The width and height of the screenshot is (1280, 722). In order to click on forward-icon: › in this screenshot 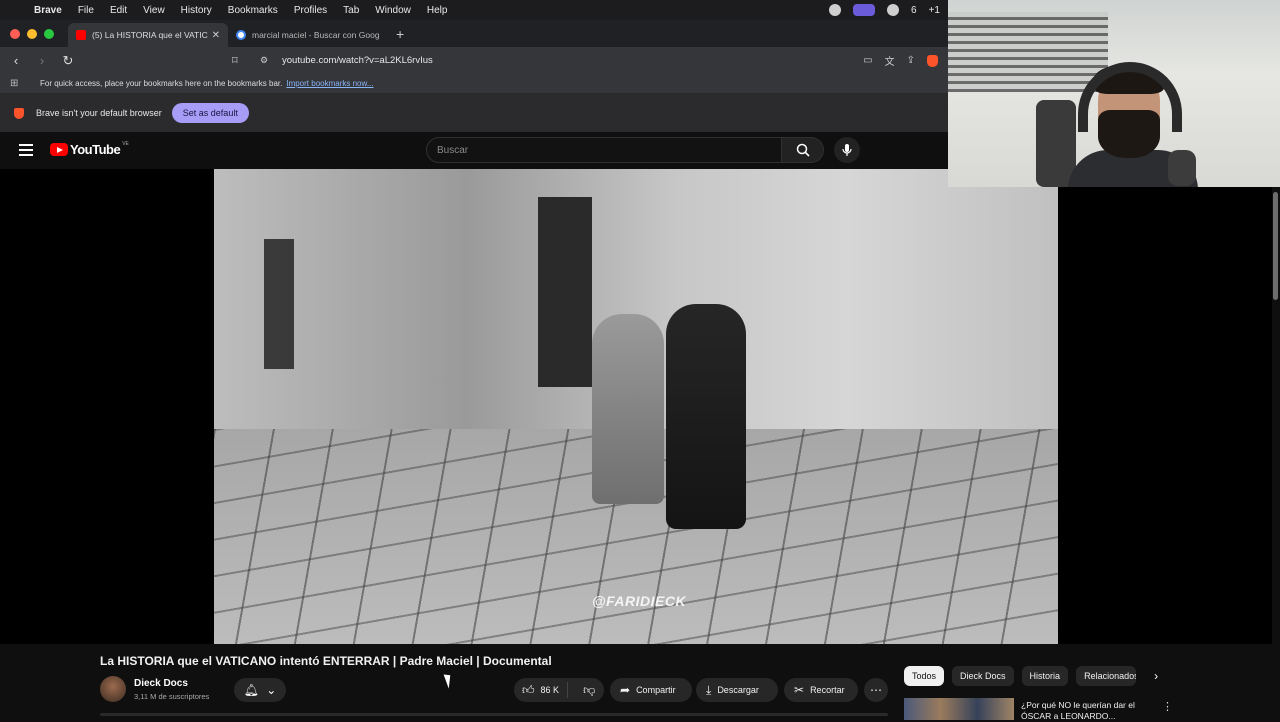, I will do `click(42, 60)`.